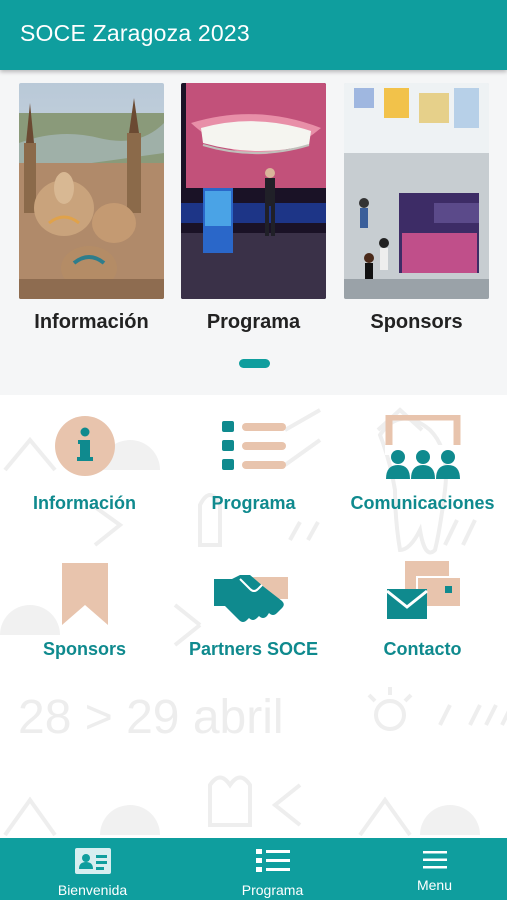 This screenshot has width=507, height=900. I want to click on tile-label: Contacto, so click(422, 649).